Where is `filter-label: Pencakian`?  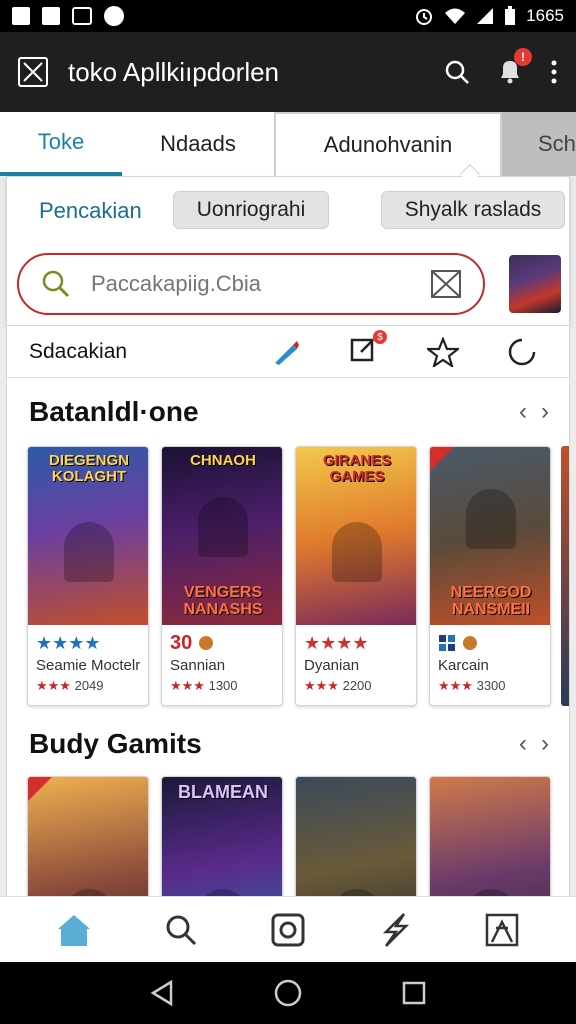 filter-label: Pencakian is located at coordinates (90, 210).